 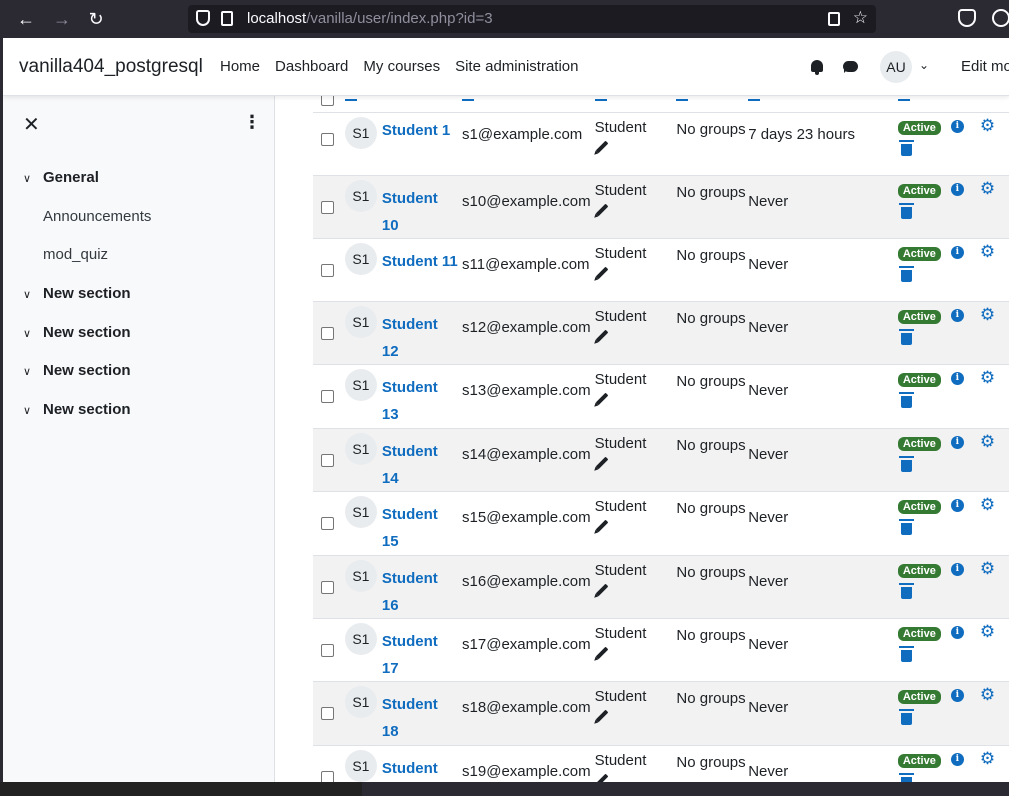 What do you see at coordinates (850, 67) in the screenshot?
I see `messages-icon` at bounding box center [850, 67].